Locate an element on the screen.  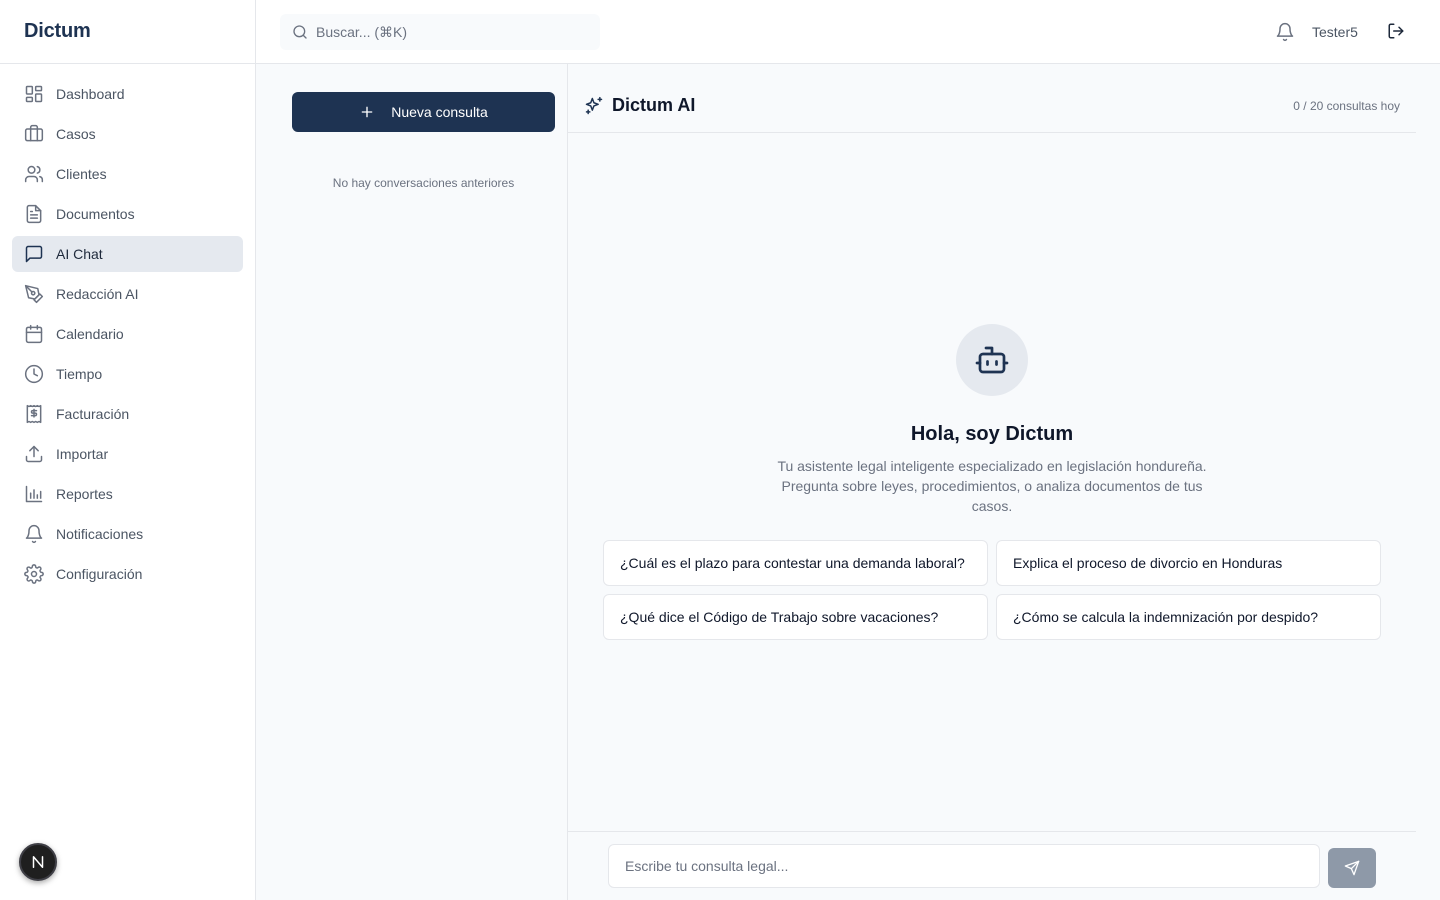
top-header: Tester5 is located at coordinates (848, 32).